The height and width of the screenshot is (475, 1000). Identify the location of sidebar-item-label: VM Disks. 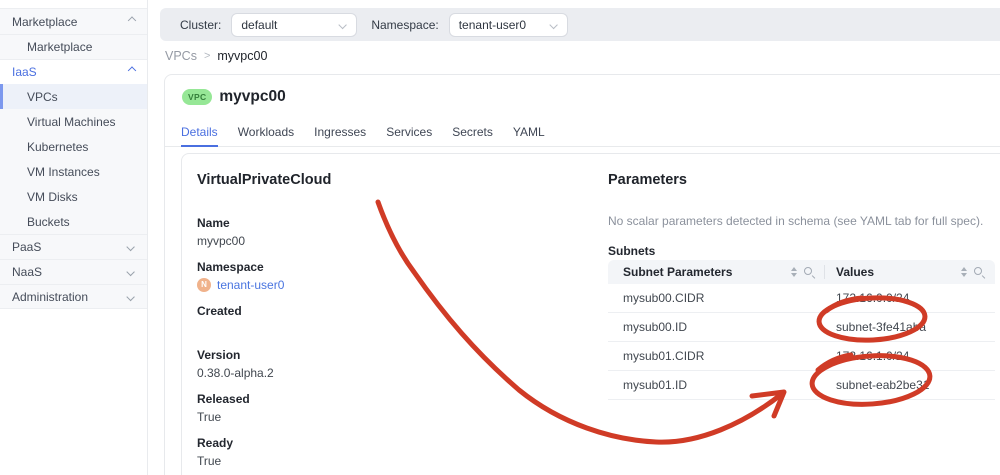
(52, 196).